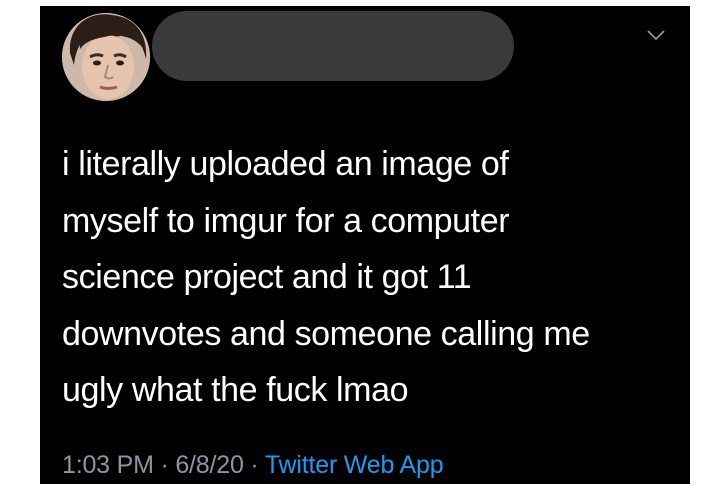  I want to click on tweet-text-line: science project and it got 11, so click(267, 277).